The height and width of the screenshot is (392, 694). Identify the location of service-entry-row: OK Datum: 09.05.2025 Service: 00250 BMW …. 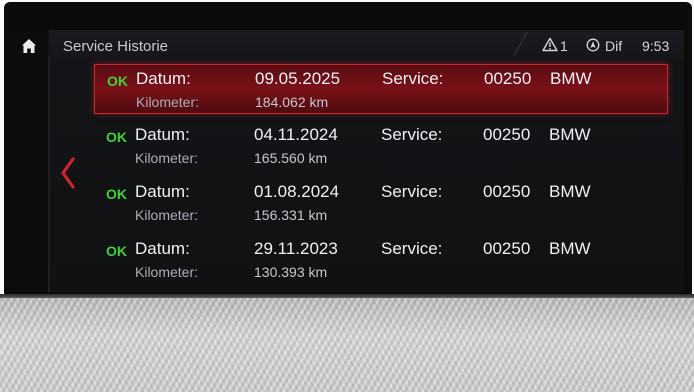
(381, 89).